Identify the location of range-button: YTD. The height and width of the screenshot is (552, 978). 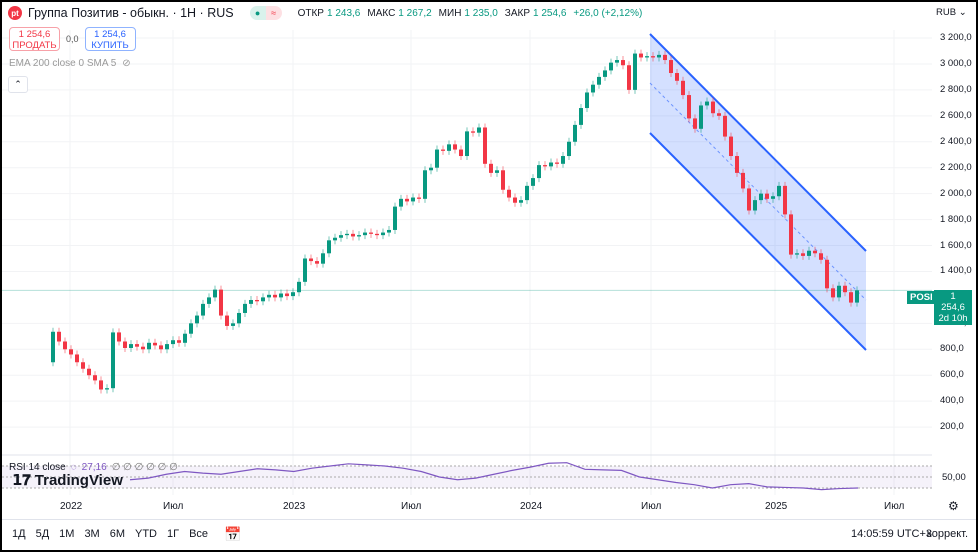
(146, 534).